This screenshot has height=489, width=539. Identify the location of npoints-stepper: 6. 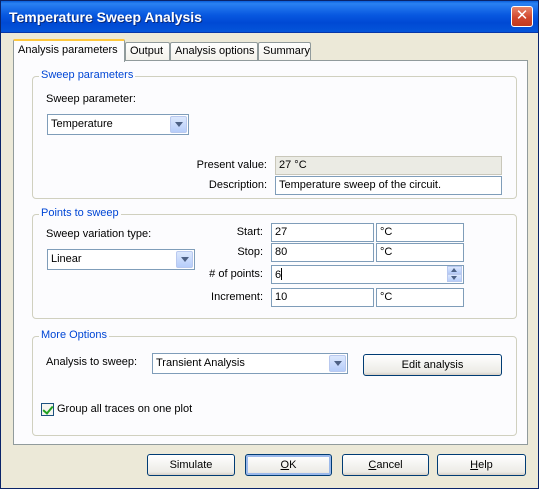
(367, 274).